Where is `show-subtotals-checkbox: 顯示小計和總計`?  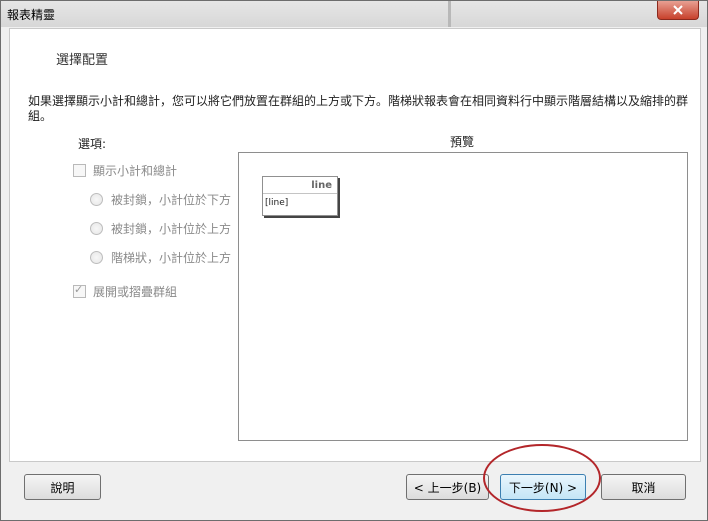 show-subtotals-checkbox: 顯示小計和總計 is located at coordinates (125, 170).